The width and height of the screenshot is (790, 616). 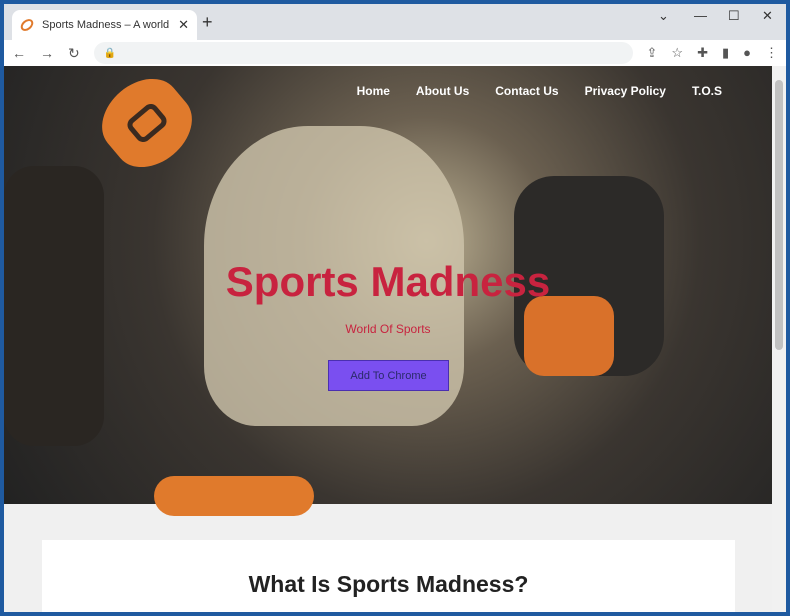 What do you see at coordinates (767, 16) in the screenshot?
I see `close-window-button: ✕` at bounding box center [767, 16].